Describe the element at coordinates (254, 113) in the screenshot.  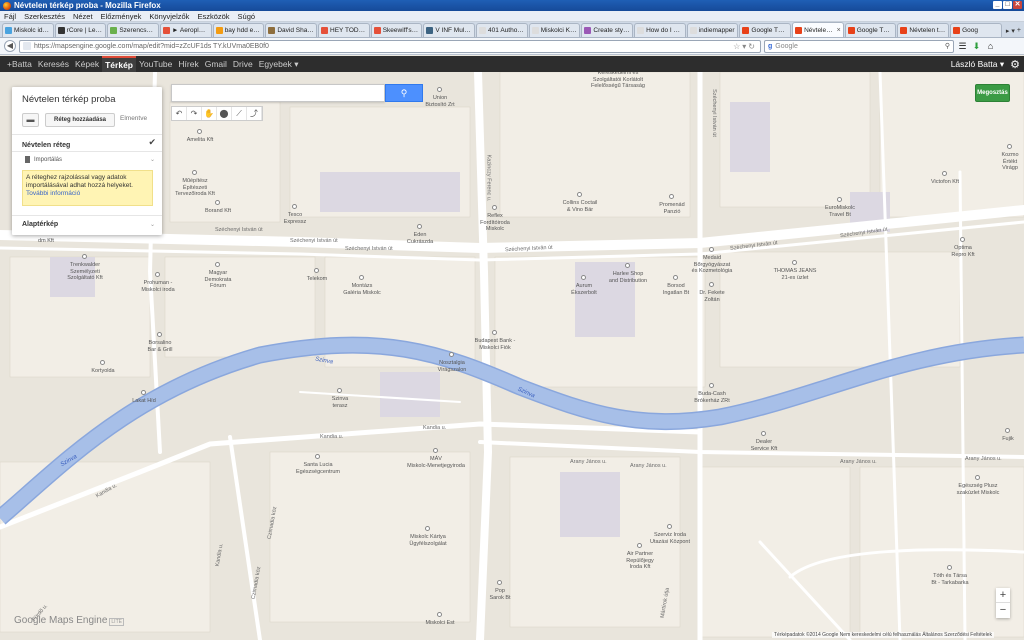
I see `directions-icon: ⤴` at that location.